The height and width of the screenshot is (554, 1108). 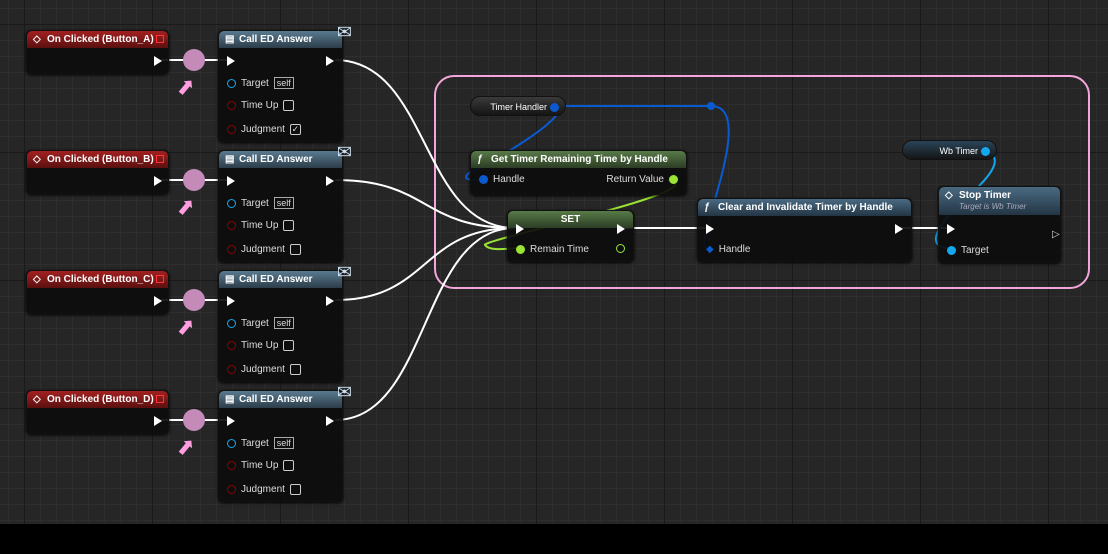 What do you see at coordinates (480, 159) in the screenshot?
I see `function-icon: ƒ` at bounding box center [480, 159].